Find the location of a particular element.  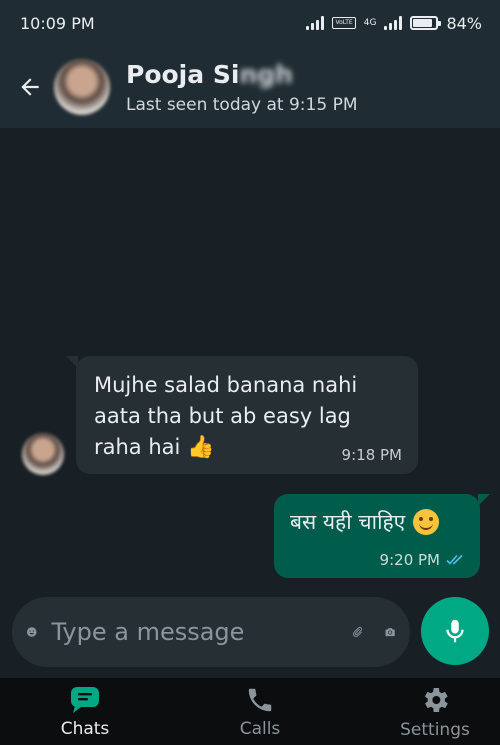

contact-name-visible: Pooja Si is located at coordinates (183, 74).